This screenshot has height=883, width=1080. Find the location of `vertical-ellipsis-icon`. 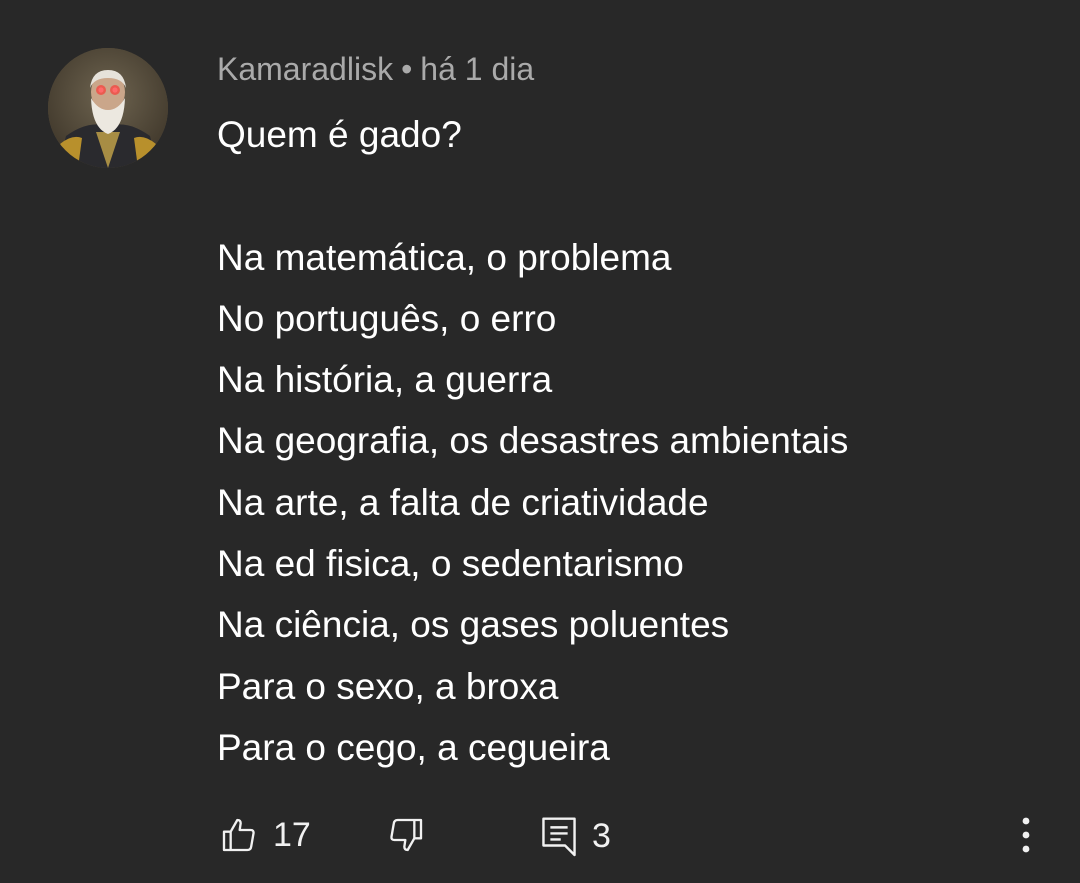

vertical-ellipsis-icon is located at coordinates (1026, 835).